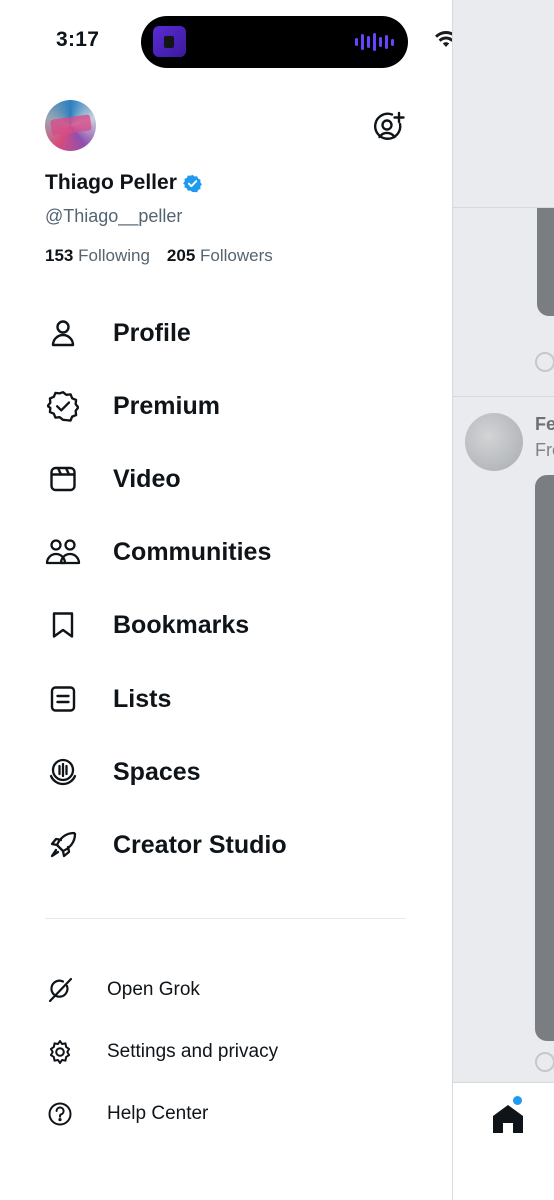 Image resolution: width=554 pixels, height=1200 pixels. I want to click on menu-item-label: Bookmarks, so click(181, 624).